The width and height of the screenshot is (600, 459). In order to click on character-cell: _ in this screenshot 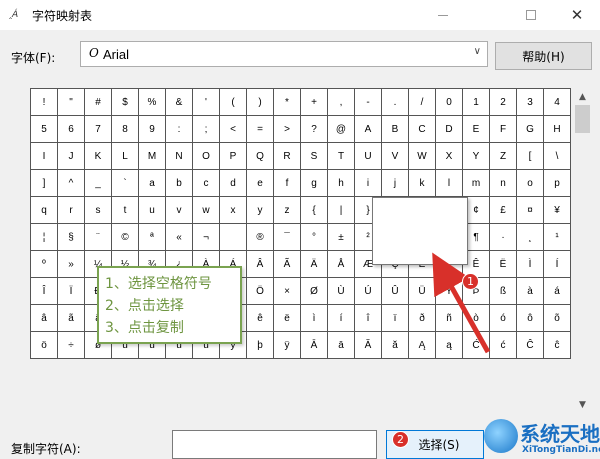, I will do `click(98, 183)`.